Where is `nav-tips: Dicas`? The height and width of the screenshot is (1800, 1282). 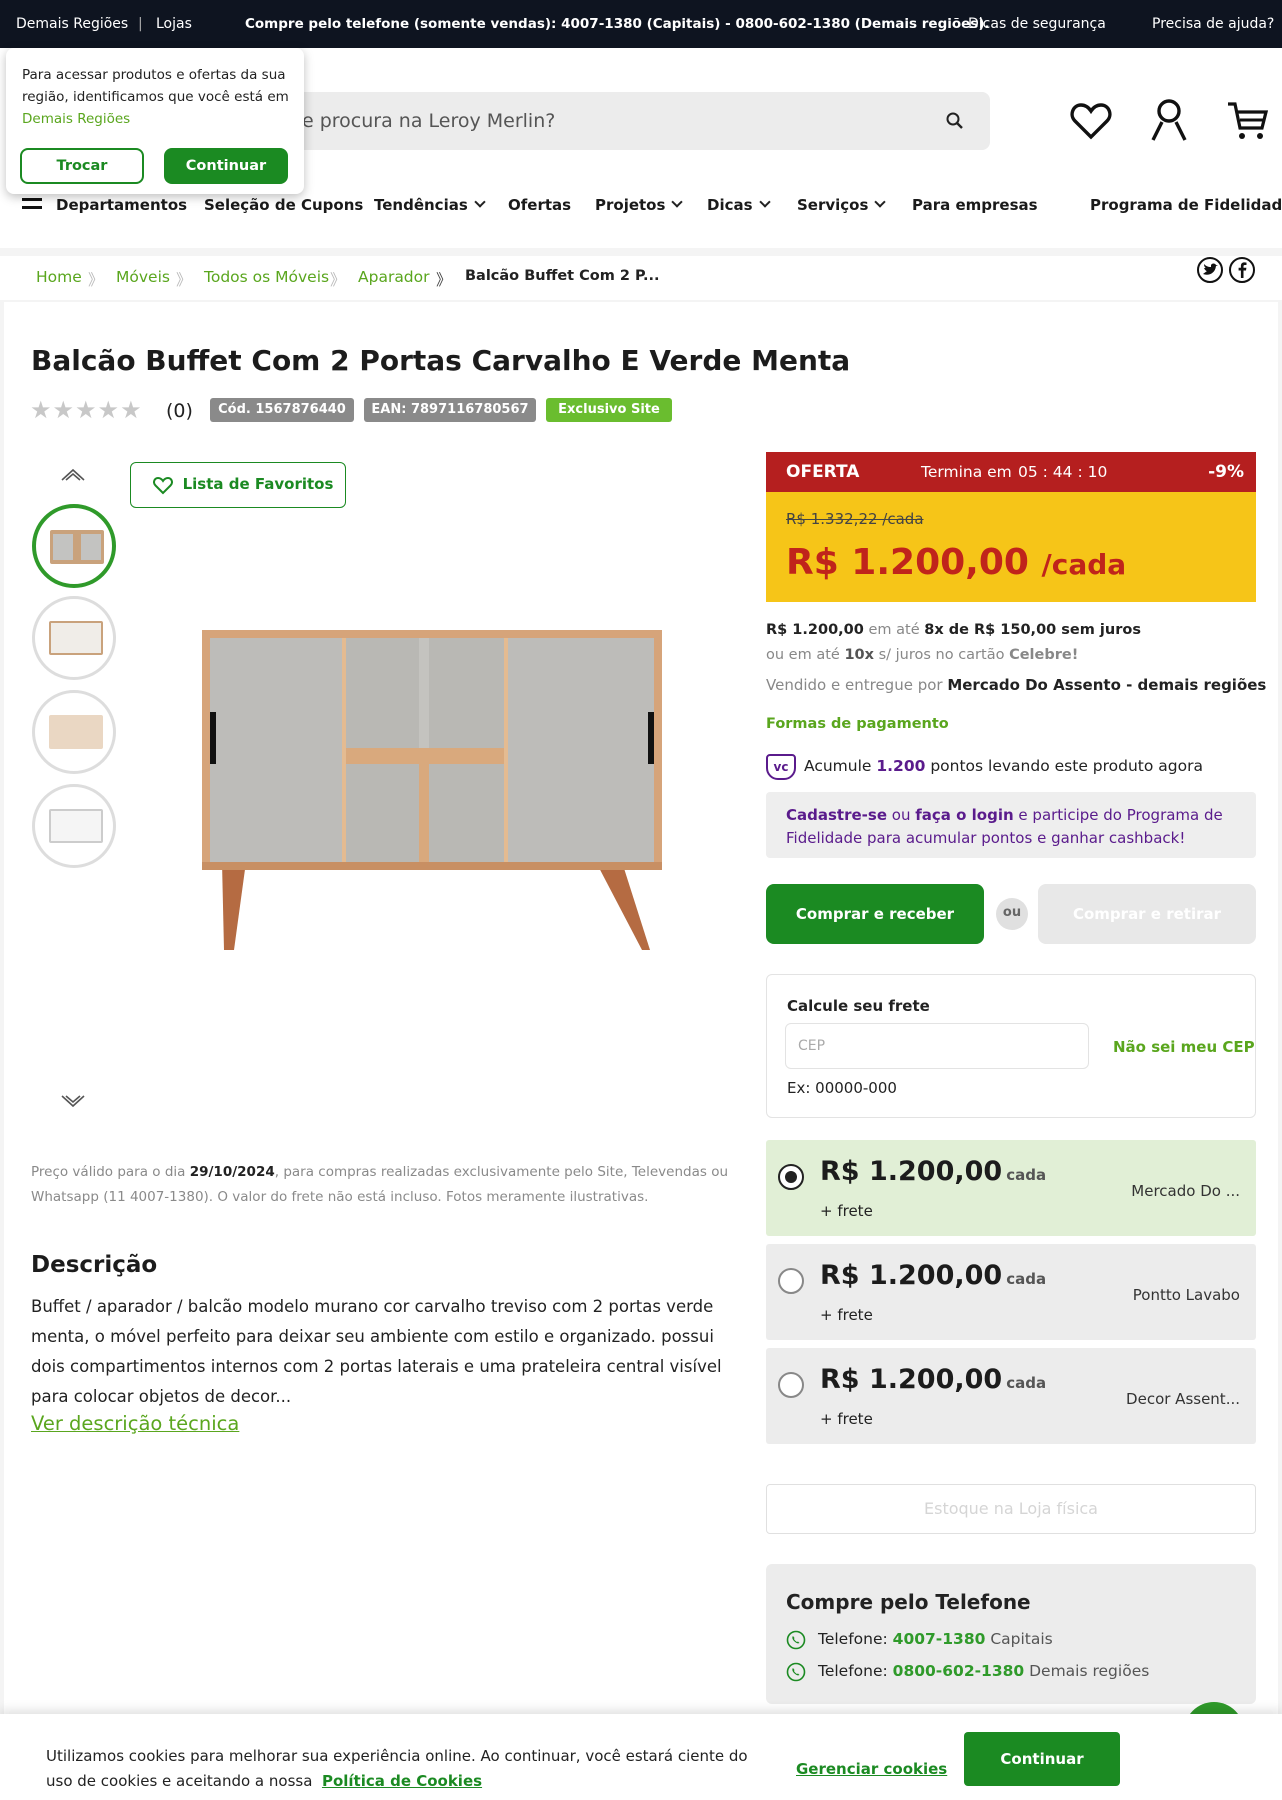
nav-tips: Dicas is located at coordinates (739, 205).